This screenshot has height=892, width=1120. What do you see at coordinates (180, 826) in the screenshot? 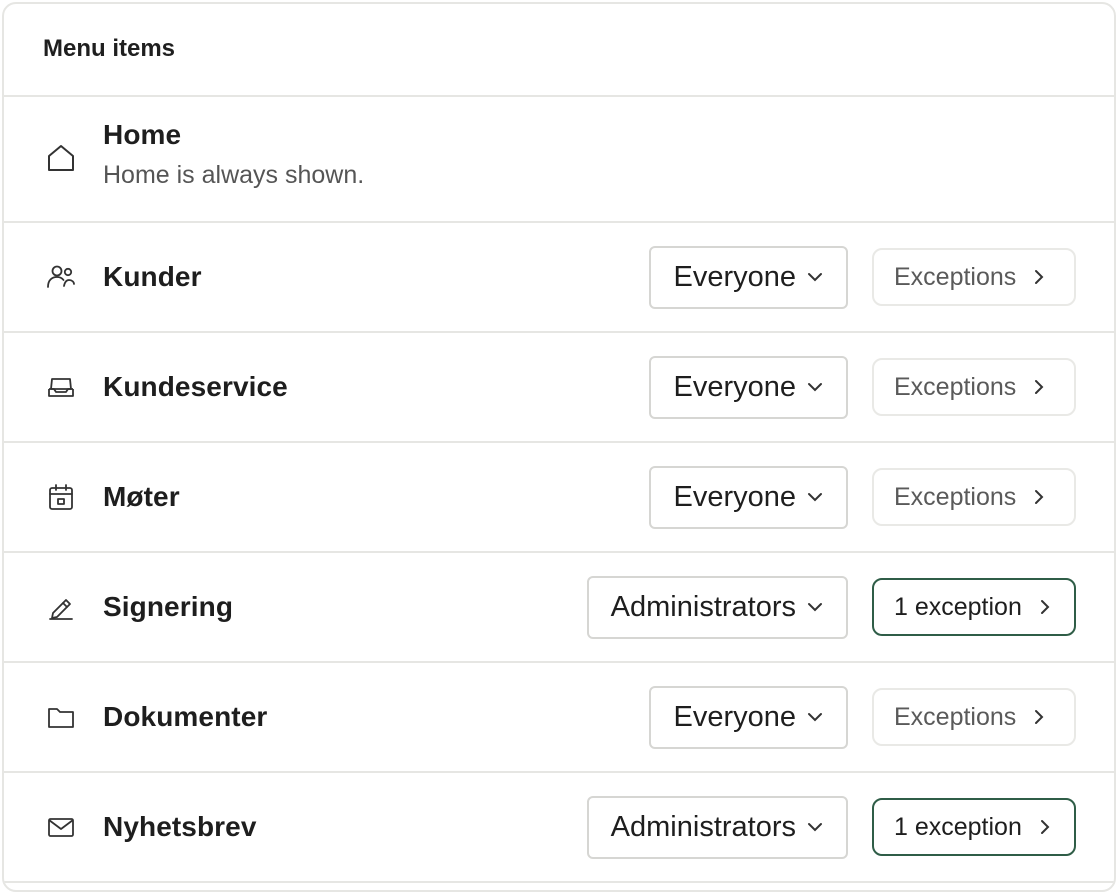
I see `menu-item-label: Nyhetsbrev` at bounding box center [180, 826].